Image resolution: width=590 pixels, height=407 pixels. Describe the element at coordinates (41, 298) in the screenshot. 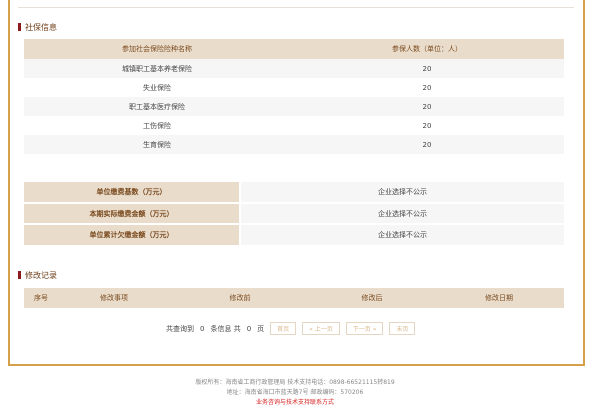

I see `header-seq: 序号` at that location.